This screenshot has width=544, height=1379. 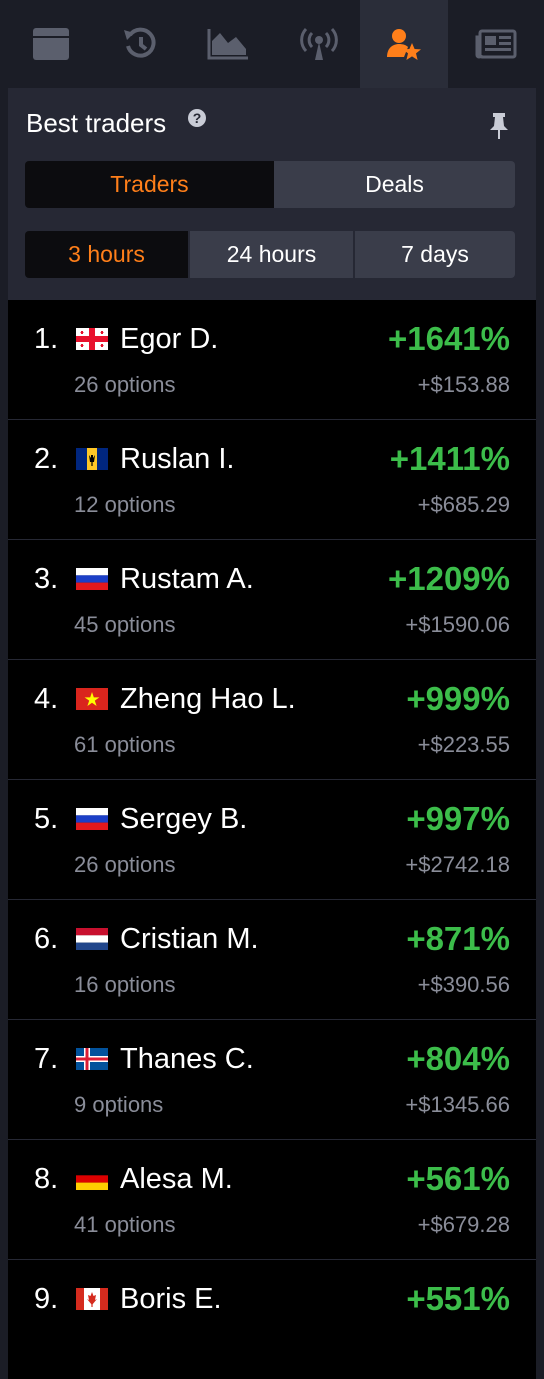 What do you see at coordinates (187, 1059) in the screenshot?
I see `trader-name: Thanes C.` at bounding box center [187, 1059].